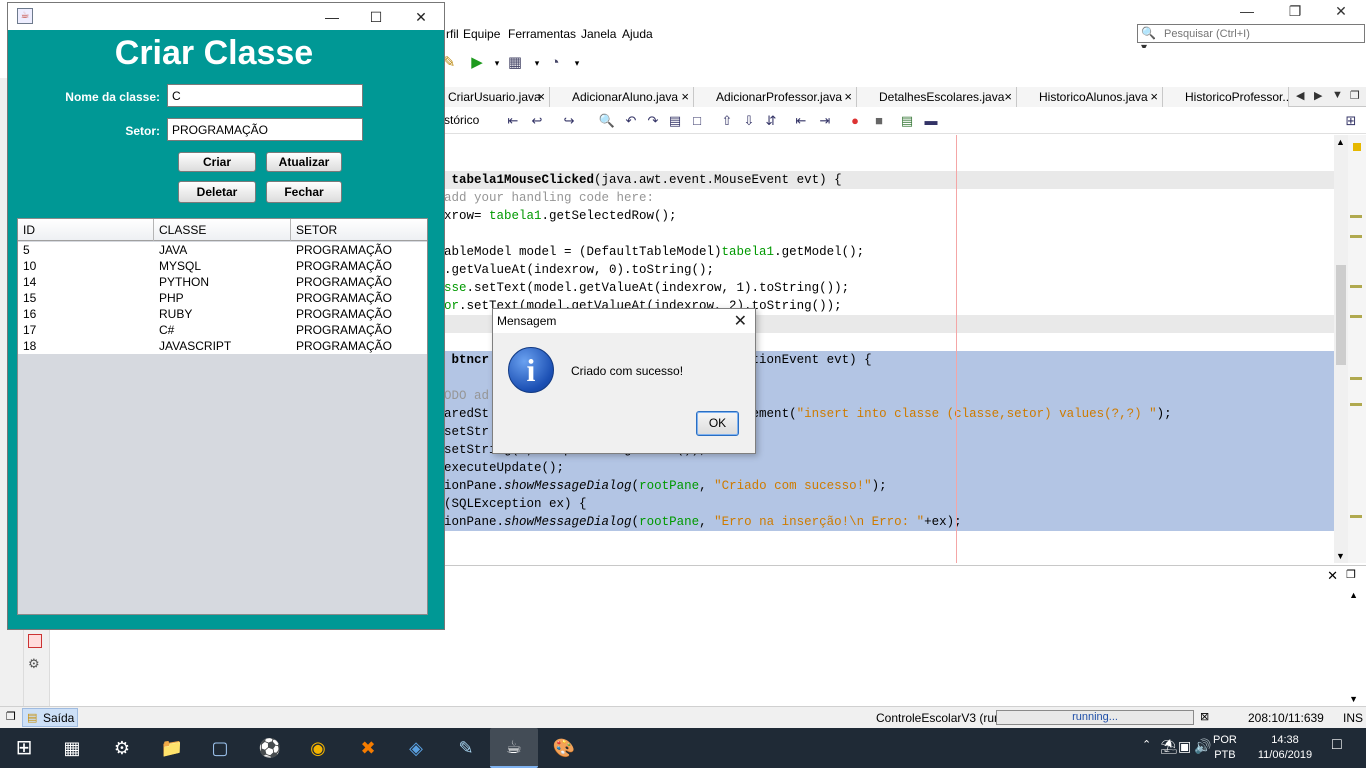  Describe the element at coordinates (1337, 95) in the screenshot. I see `tab-list-icon: ▼` at that location.